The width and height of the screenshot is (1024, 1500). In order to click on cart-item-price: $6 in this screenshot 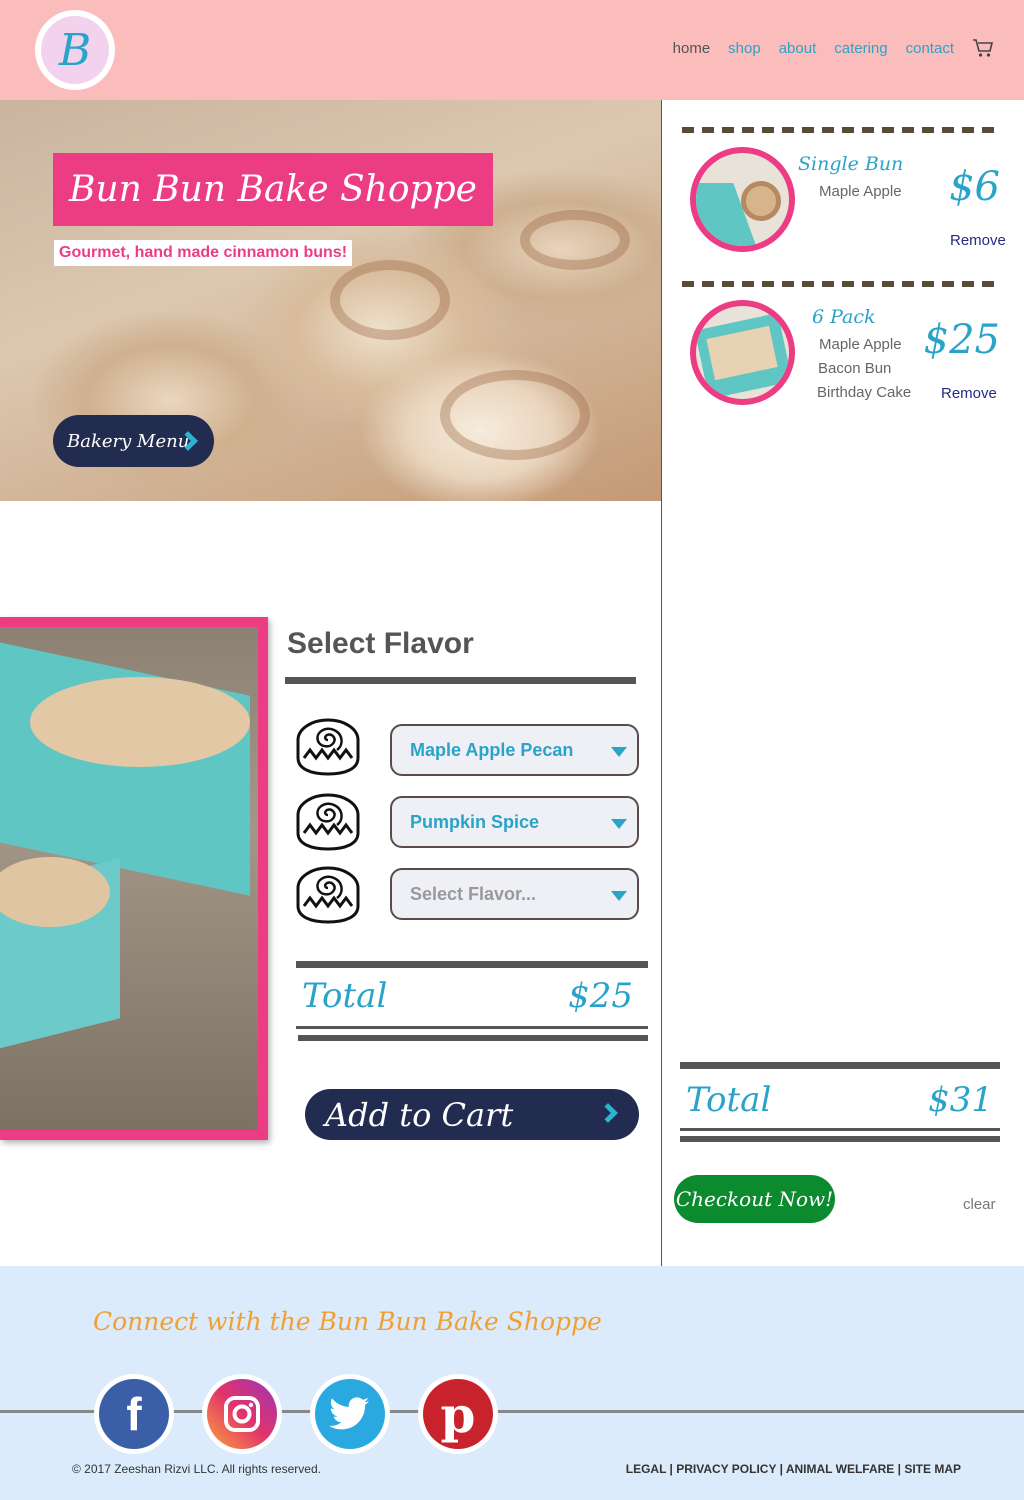, I will do `click(974, 187)`.